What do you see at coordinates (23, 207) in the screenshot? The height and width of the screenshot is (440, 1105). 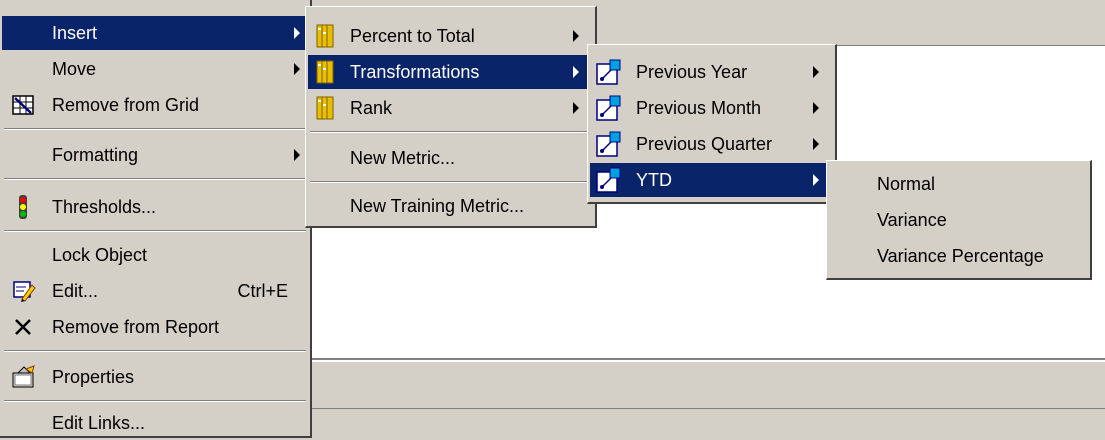 I see `thresholds-icon` at bounding box center [23, 207].